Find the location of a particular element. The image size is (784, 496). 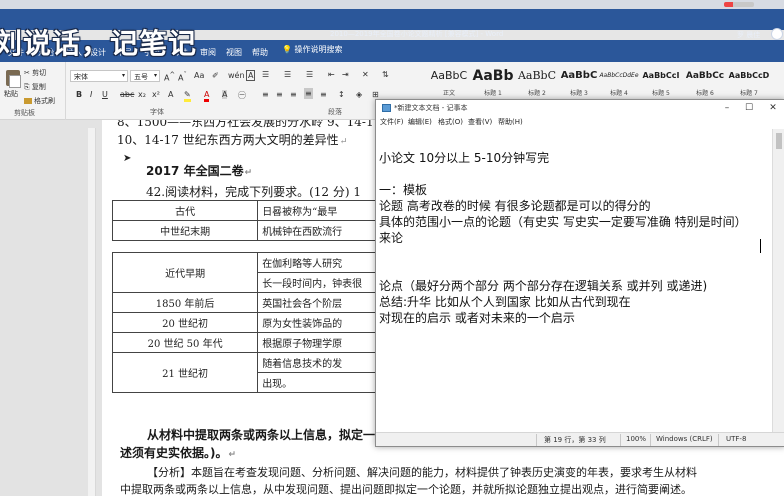

tab-view: 视图 is located at coordinates (234, 52).